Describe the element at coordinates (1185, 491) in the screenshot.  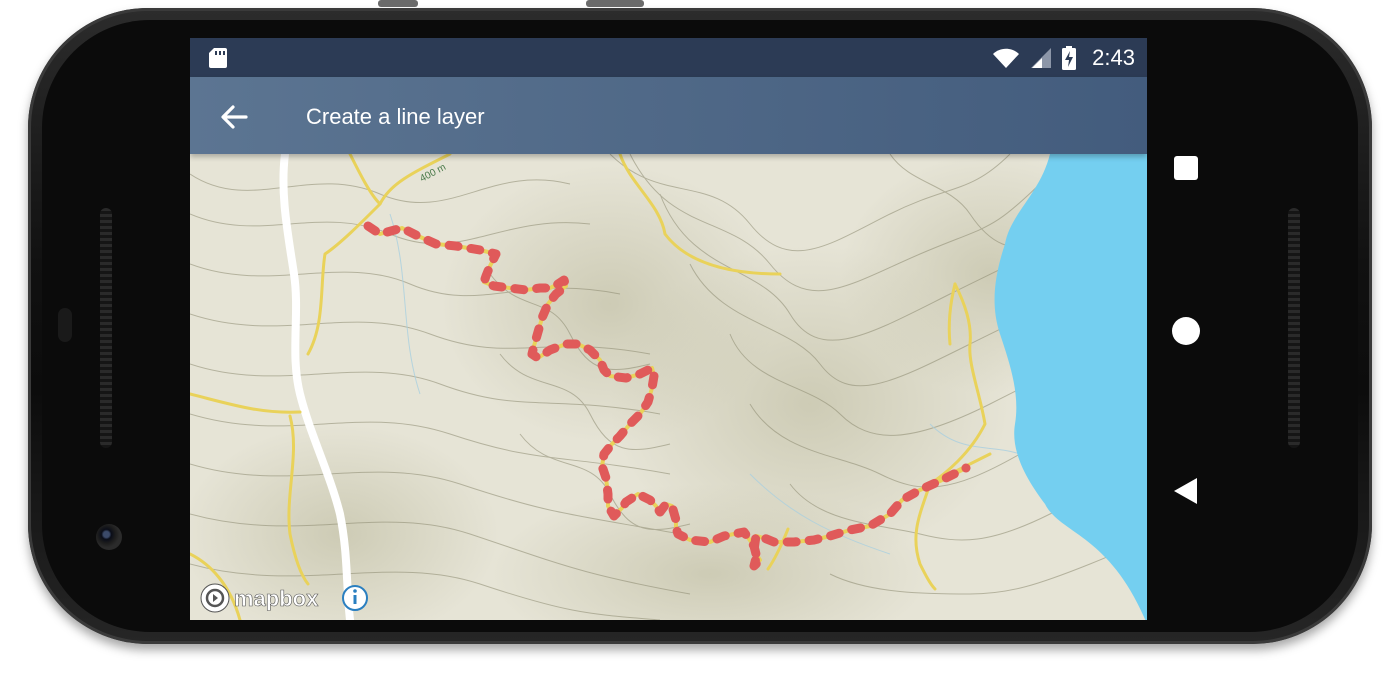
I see `back-triangle-icon` at that location.